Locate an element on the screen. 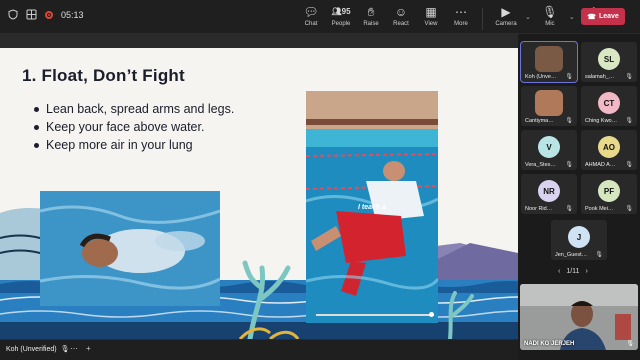 Image resolution: width=640 pixels, height=360 pixels. participant-tile: AO AHMAD A… 🎙︎ is located at coordinates (609, 150).